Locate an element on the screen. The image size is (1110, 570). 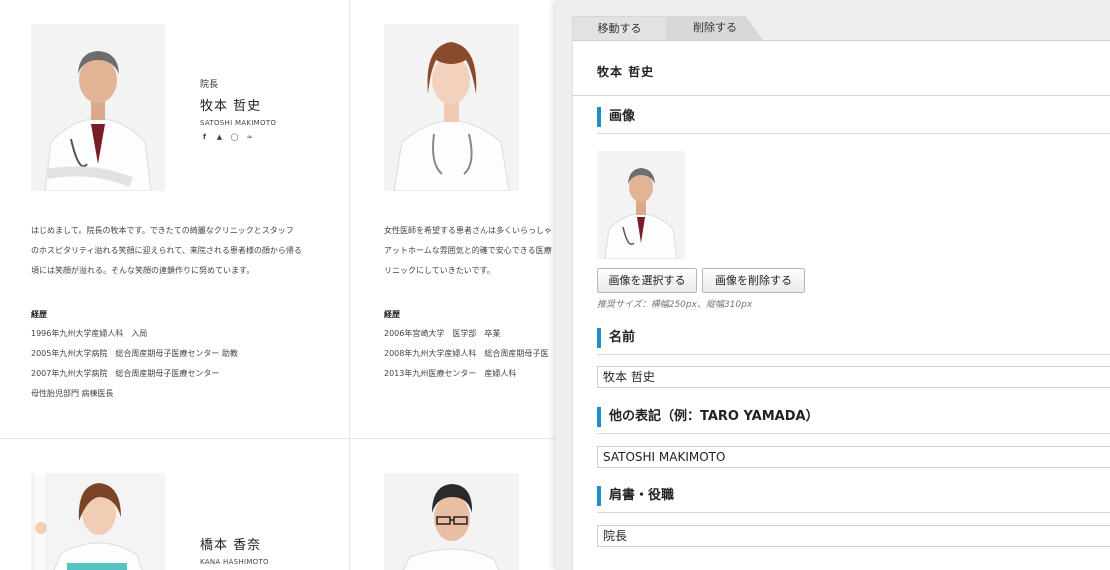
doctor-name: 橋本 香奈 is located at coordinates (231, 545).